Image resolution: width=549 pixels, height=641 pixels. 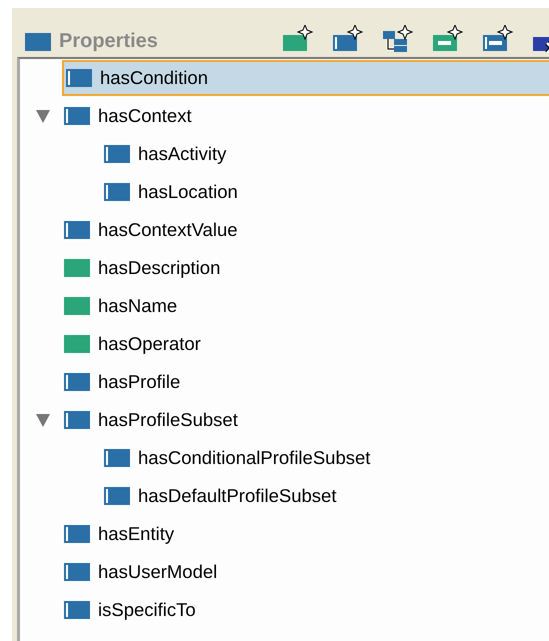 What do you see at coordinates (173, 192) in the screenshot?
I see `tree-item: hasLocation` at bounding box center [173, 192].